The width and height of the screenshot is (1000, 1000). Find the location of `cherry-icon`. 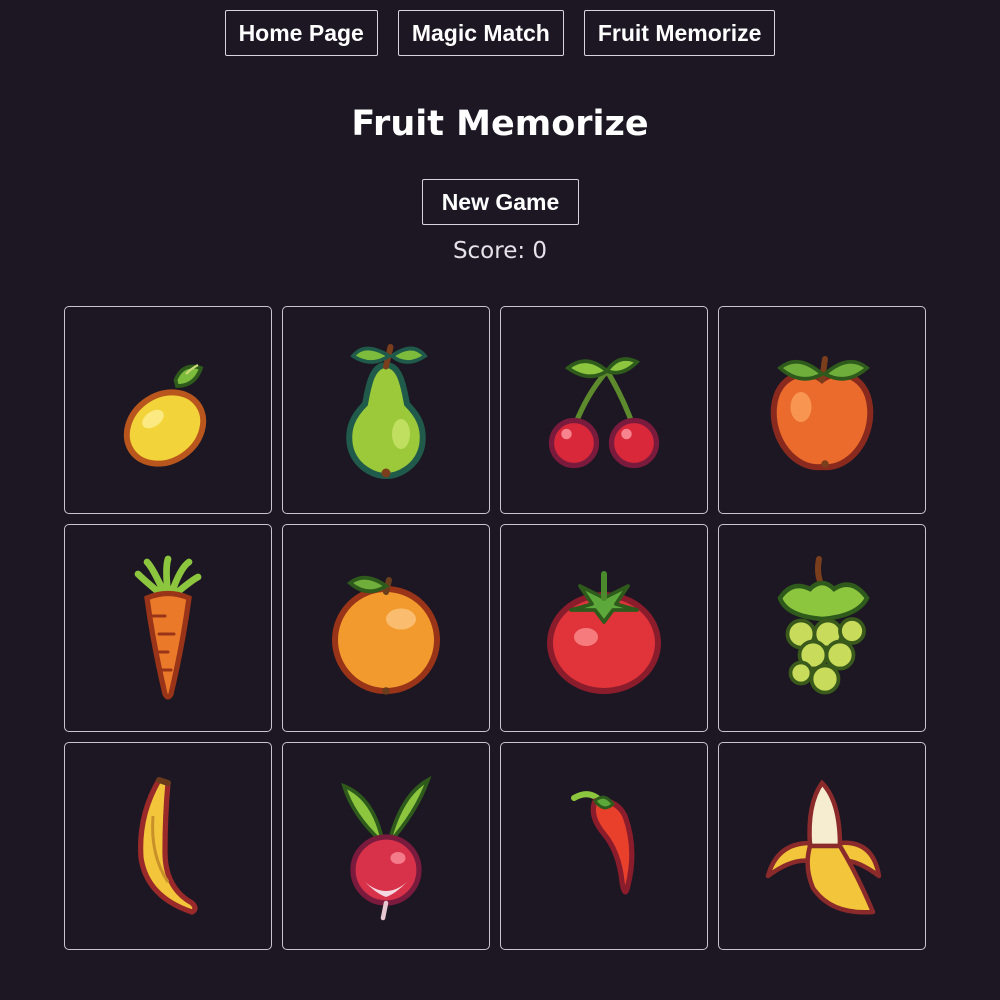

cherry-icon is located at coordinates (604, 413).